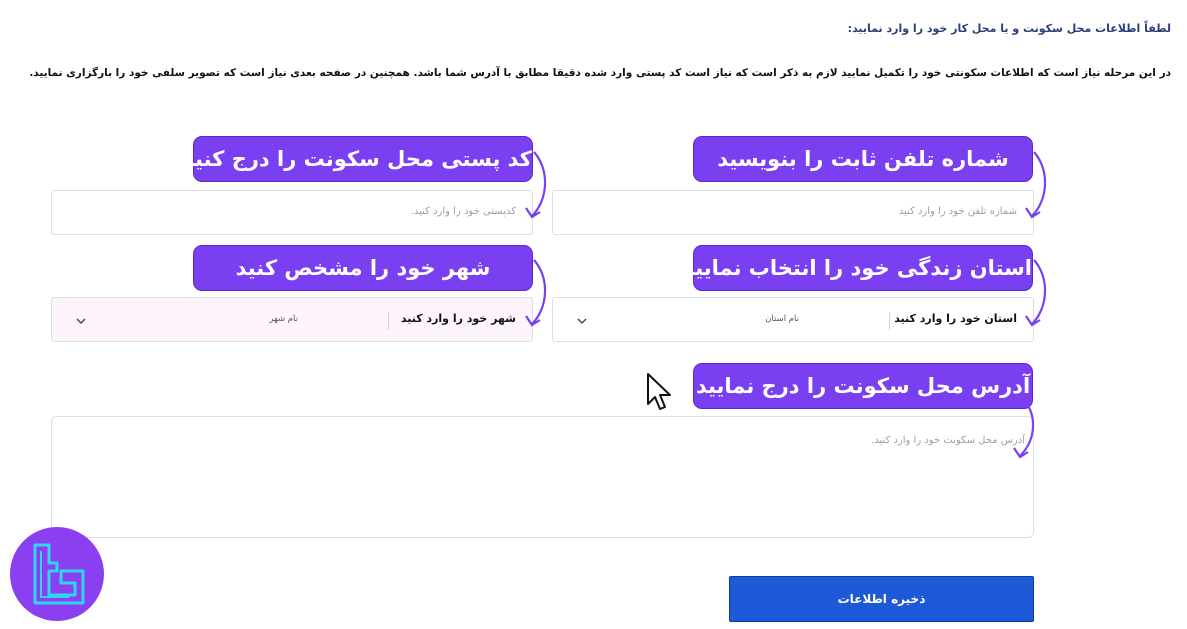 This screenshot has height=629, width=1187. What do you see at coordinates (858, 268) in the screenshot?
I see `callout-province: استان زندگی خود را انتخاب نمایید` at bounding box center [858, 268].